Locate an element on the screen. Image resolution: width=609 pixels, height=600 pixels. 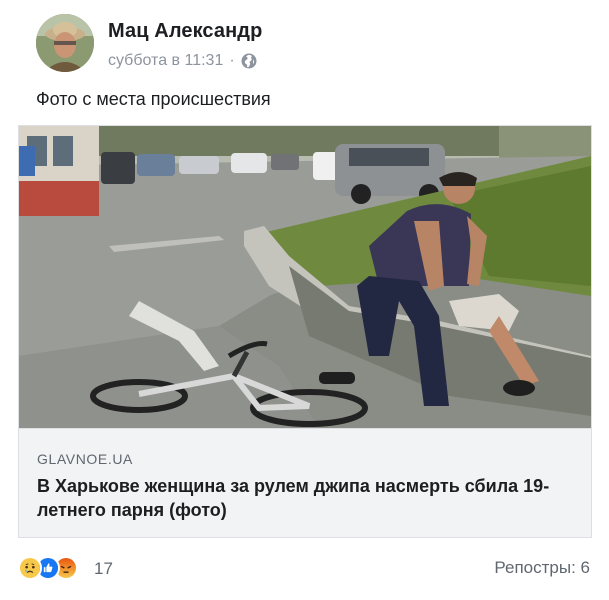
post-message: Фото с места происшествия is located at coordinates (153, 99).